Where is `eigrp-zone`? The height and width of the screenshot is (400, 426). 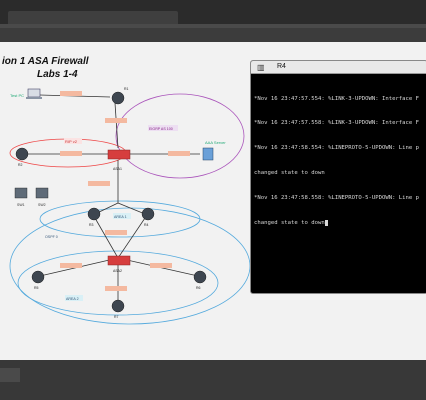 eigrp-zone is located at coordinates (180, 136).